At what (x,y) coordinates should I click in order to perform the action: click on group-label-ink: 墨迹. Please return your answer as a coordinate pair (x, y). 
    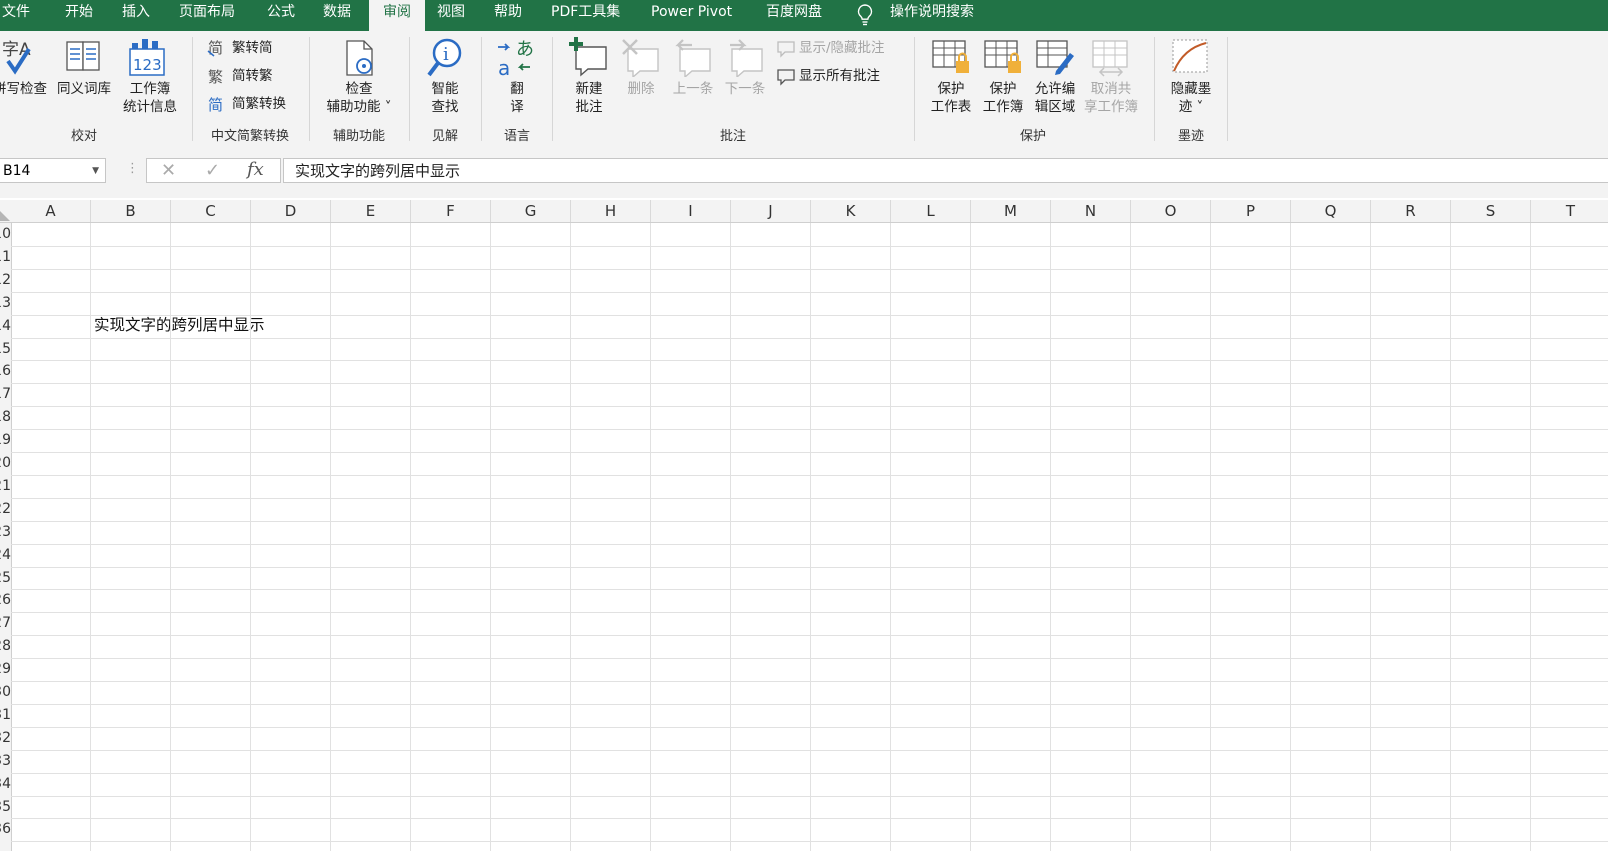
    Looking at the image, I should click on (1191, 136).